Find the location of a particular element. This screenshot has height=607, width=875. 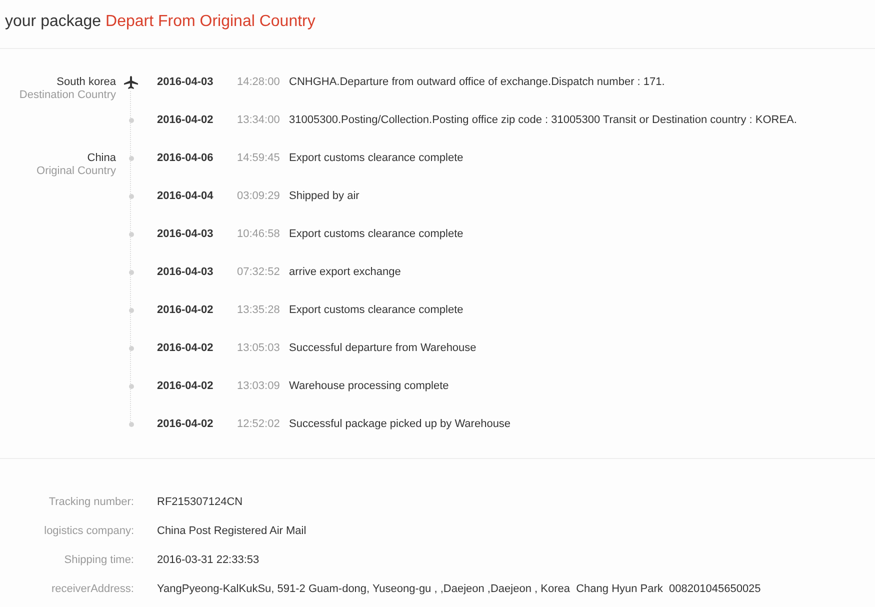

event-description: CNHGHA.Departure from outward office of exchange.Dispatch number : 171. is located at coordinates (477, 83).